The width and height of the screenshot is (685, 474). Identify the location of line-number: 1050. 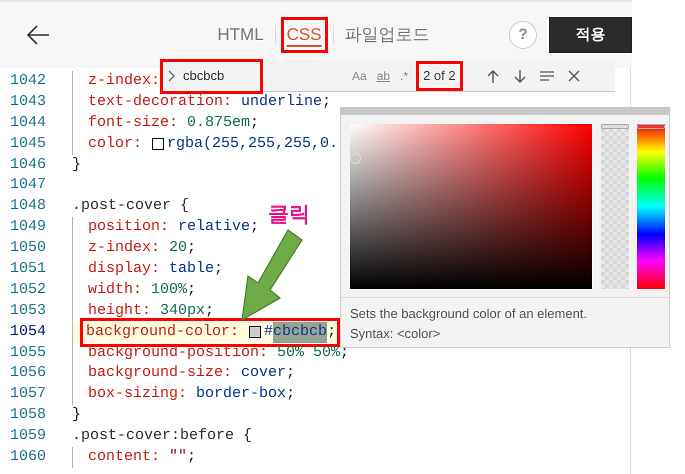
(28, 248).